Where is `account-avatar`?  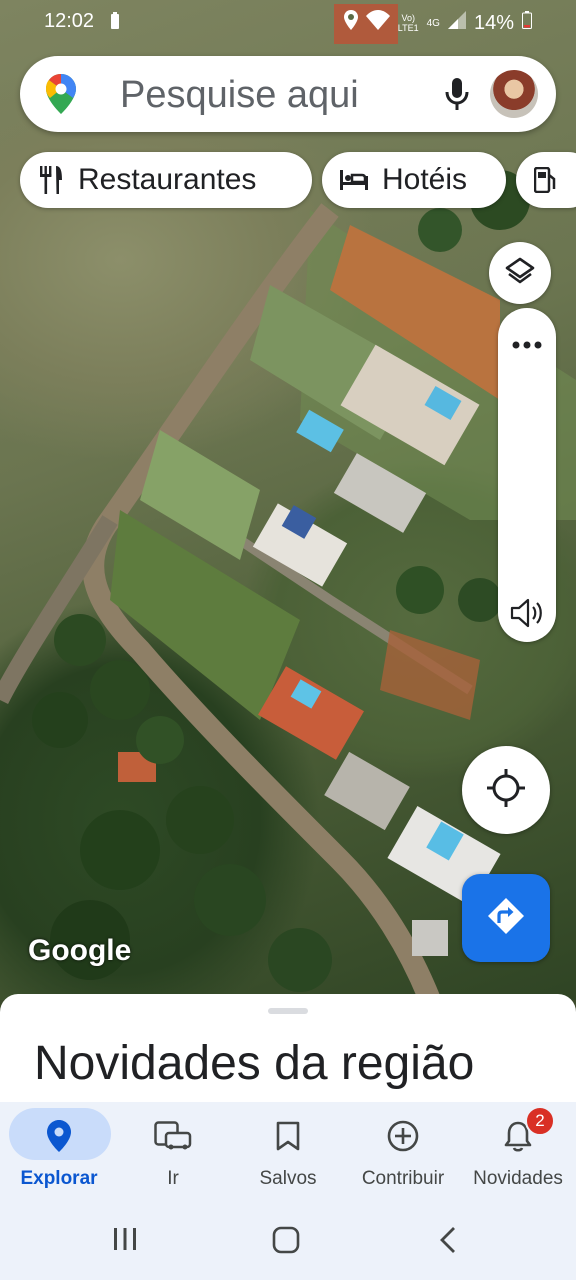 account-avatar is located at coordinates (514, 94).